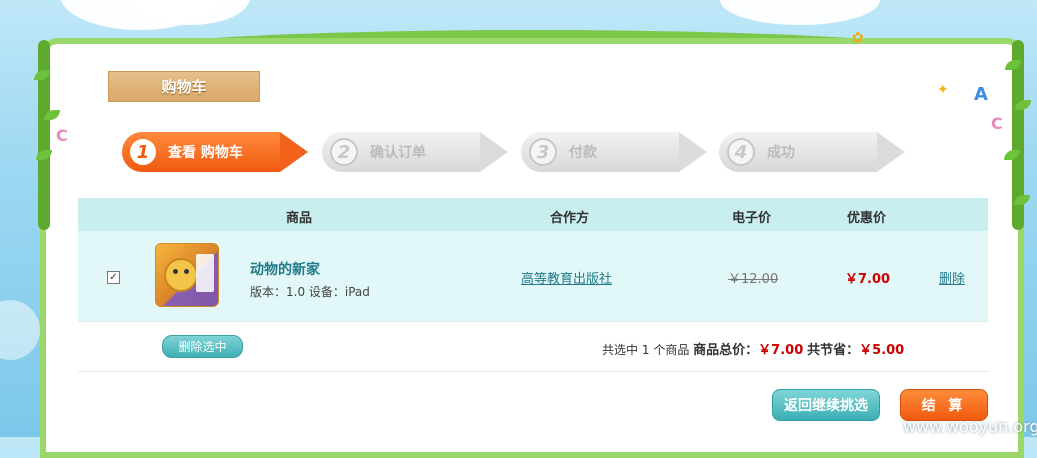 This screenshot has width=1037, height=458. Describe the element at coordinates (113, 277) in the screenshot. I see `item-checkbox: ✓` at that location.